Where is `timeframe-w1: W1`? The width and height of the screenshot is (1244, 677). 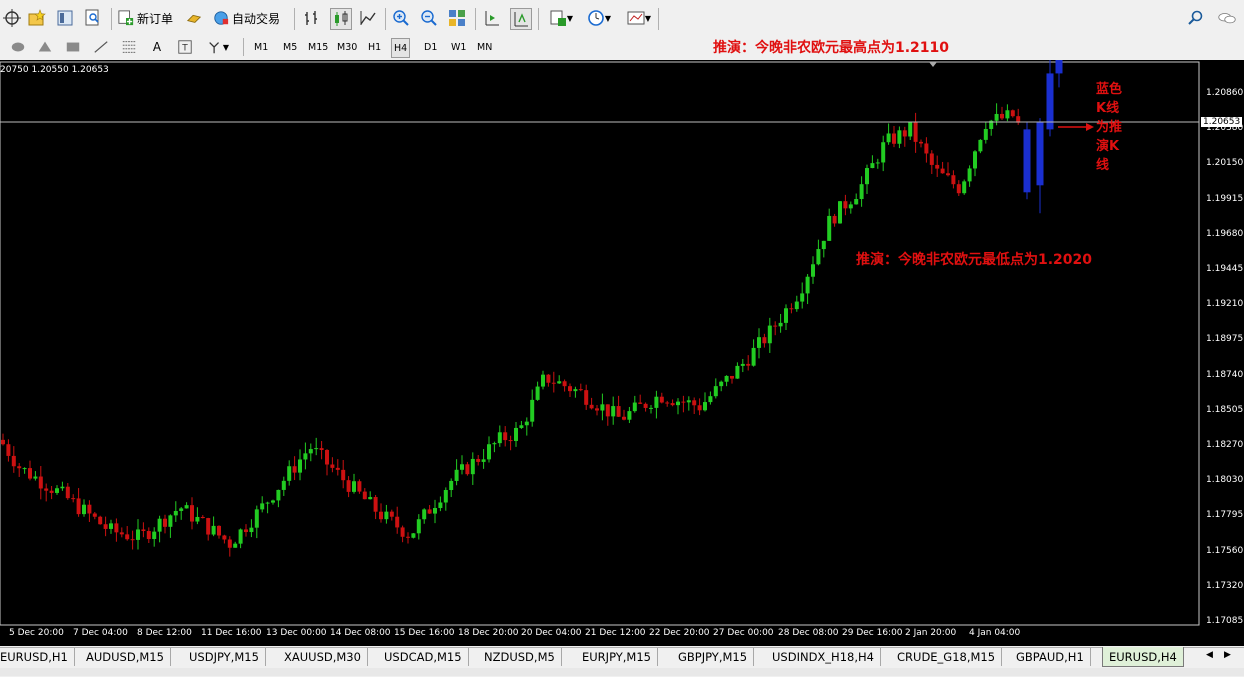
timeframe-w1: W1 is located at coordinates (458, 47).